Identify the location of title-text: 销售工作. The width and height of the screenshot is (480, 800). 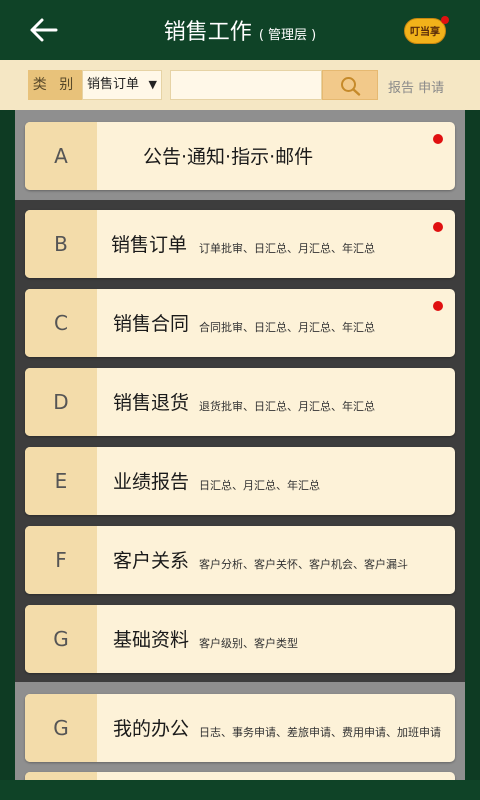
(207, 32).